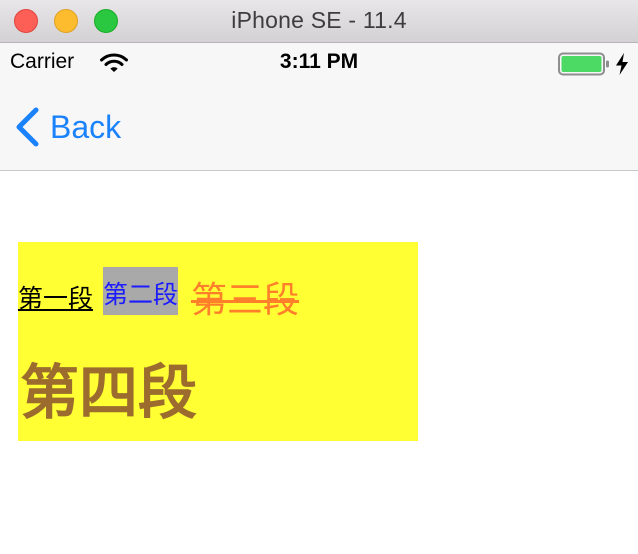 The image size is (638, 554). I want to click on segment-1-text: 第一段, so click(56, 298).